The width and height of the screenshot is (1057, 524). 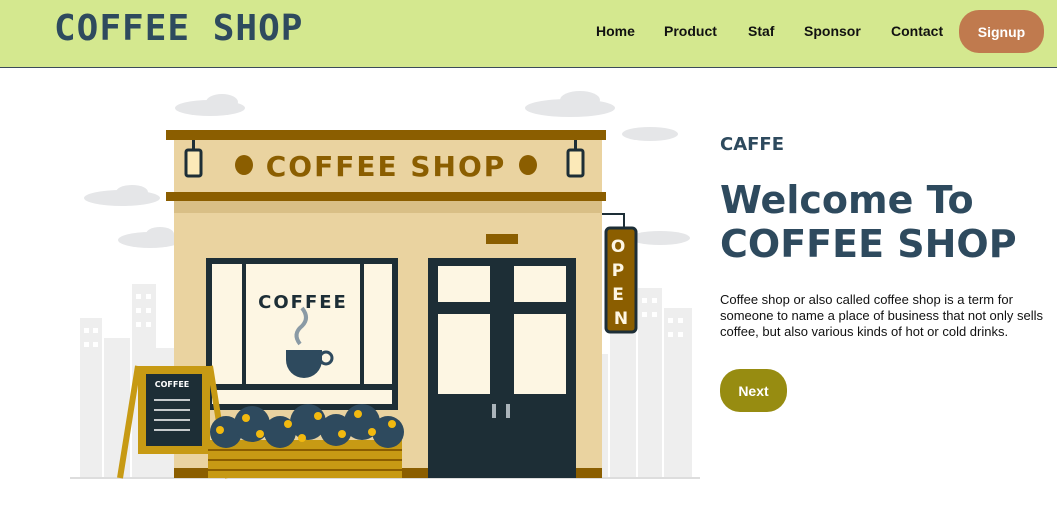 I want to click on next-button: Next, so click(x=753, y=390).